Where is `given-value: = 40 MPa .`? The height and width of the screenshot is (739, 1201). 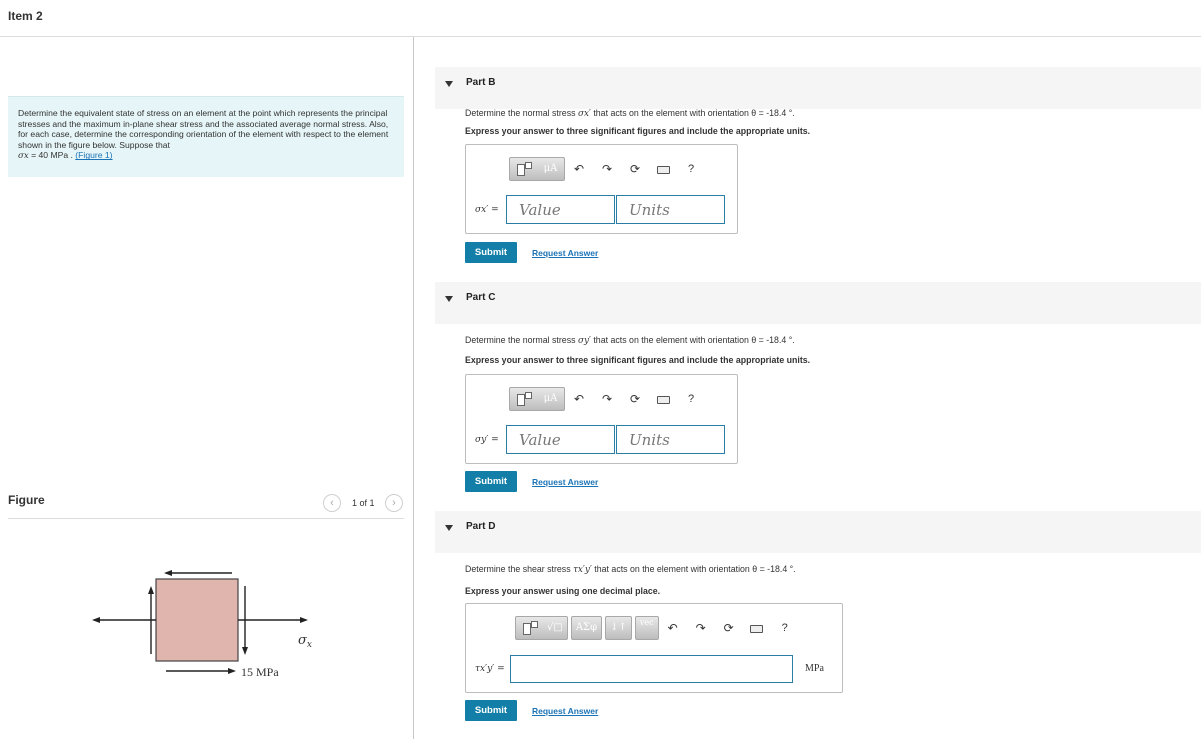
given-value: = 40 MPa . is located at coordinates (52, 155).